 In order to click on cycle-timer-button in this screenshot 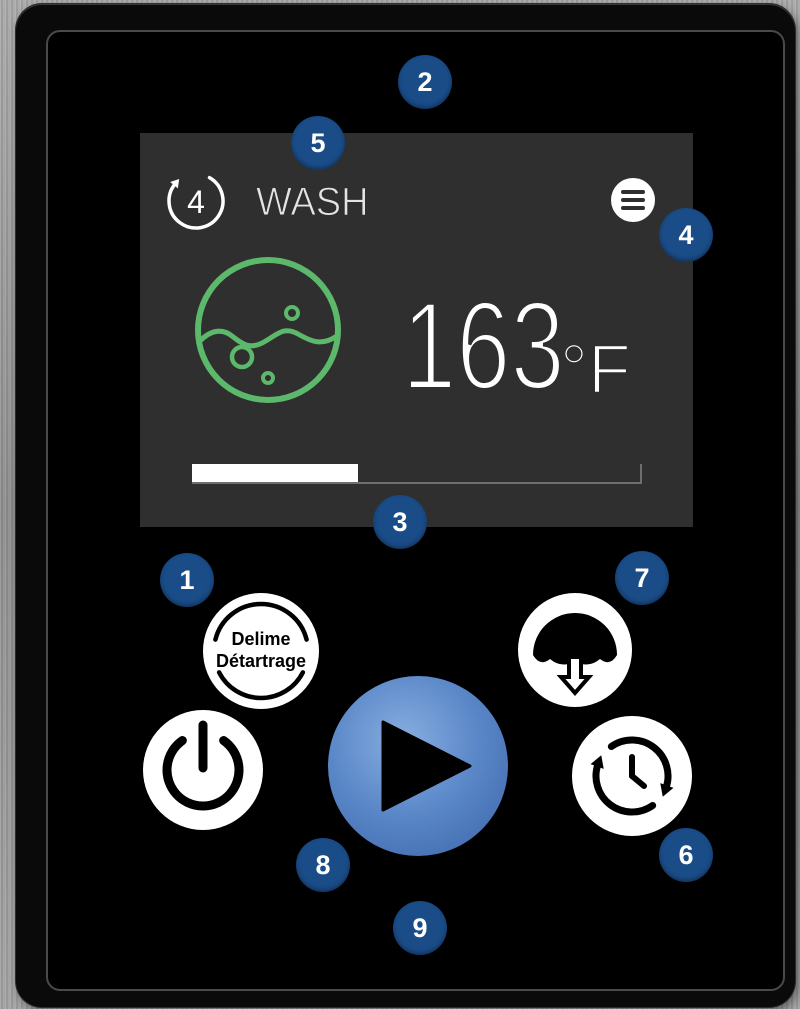, I will do `click(632, 776)`.